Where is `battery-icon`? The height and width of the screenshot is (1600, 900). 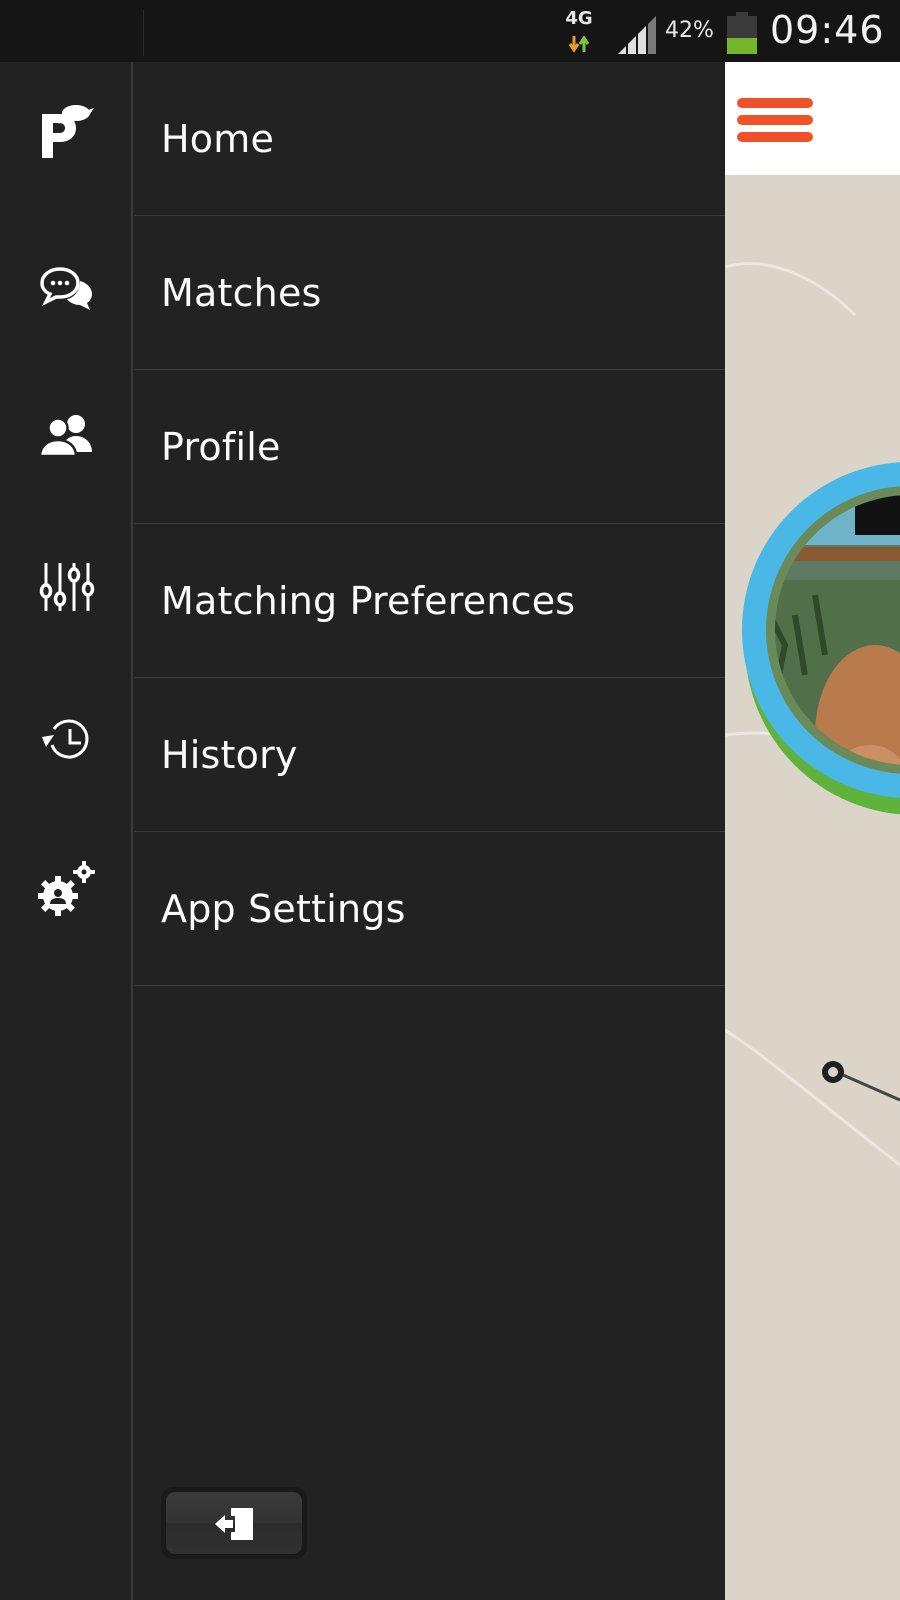 battery-icon is located at coordinates (742, 33).